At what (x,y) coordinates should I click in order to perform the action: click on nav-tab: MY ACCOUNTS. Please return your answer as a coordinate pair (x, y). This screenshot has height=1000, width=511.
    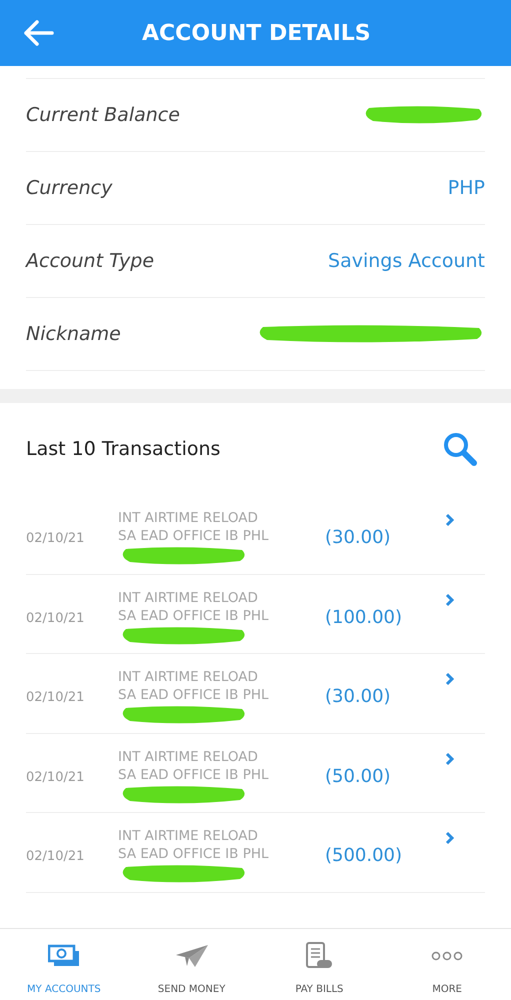
    Looking at the image, I should click on (64, 964).